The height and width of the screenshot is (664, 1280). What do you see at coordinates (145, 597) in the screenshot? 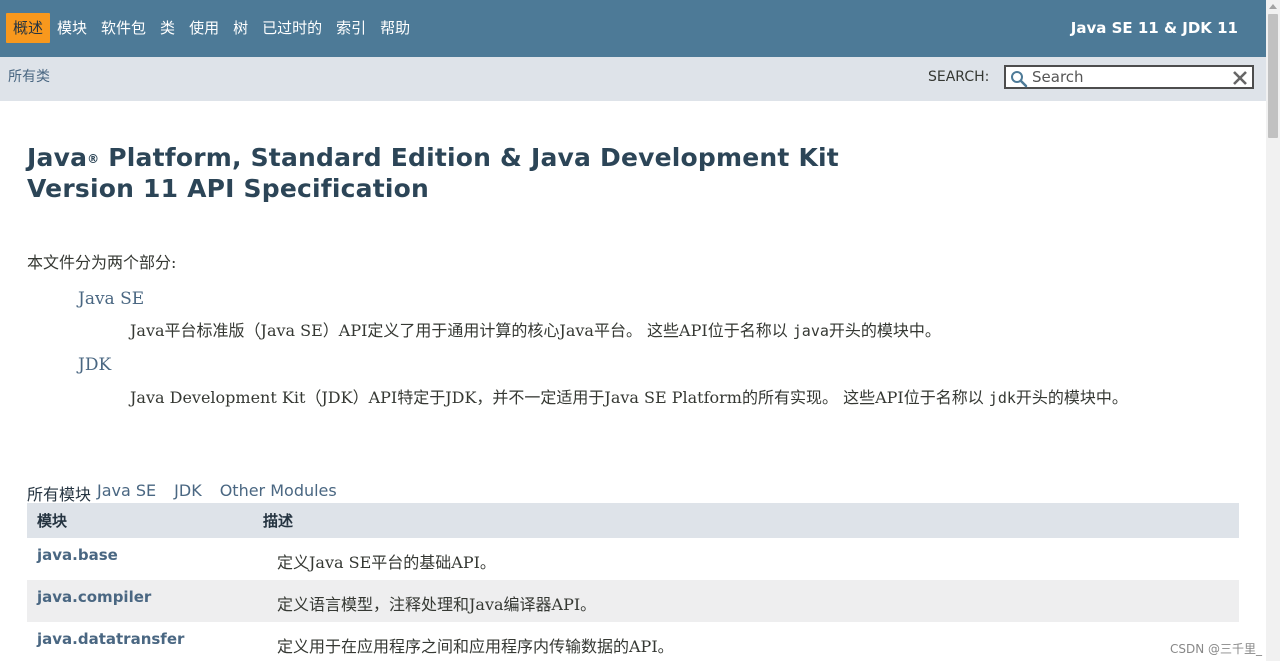
I see `module-link: java.compiler` at bounding box center [145, 597].